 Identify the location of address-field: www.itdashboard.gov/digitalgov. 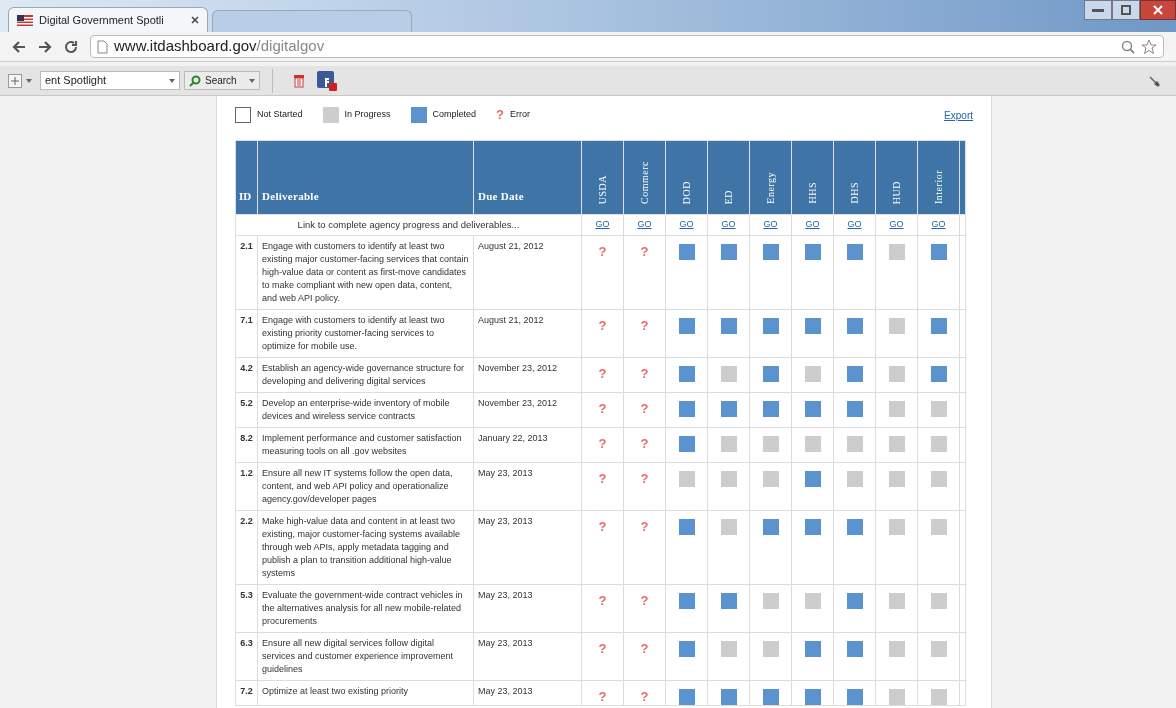
(627, 46).